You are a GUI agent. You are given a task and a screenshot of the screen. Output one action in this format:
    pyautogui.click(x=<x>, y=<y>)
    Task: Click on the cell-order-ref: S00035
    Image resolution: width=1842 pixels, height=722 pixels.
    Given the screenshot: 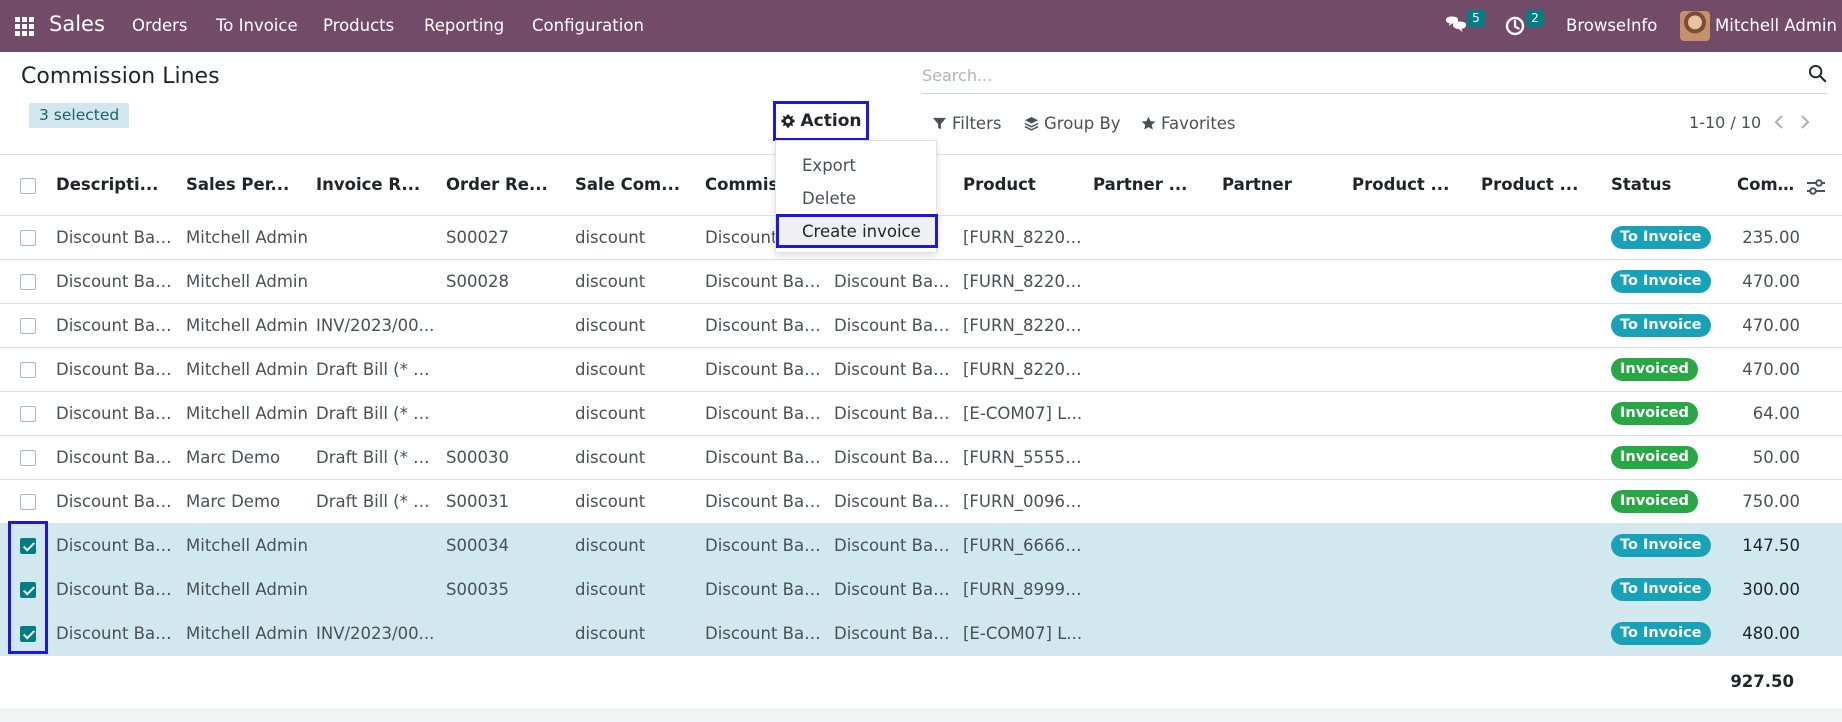 What is the action you would take?
    pyautogui.click(x=502, y=589)
    